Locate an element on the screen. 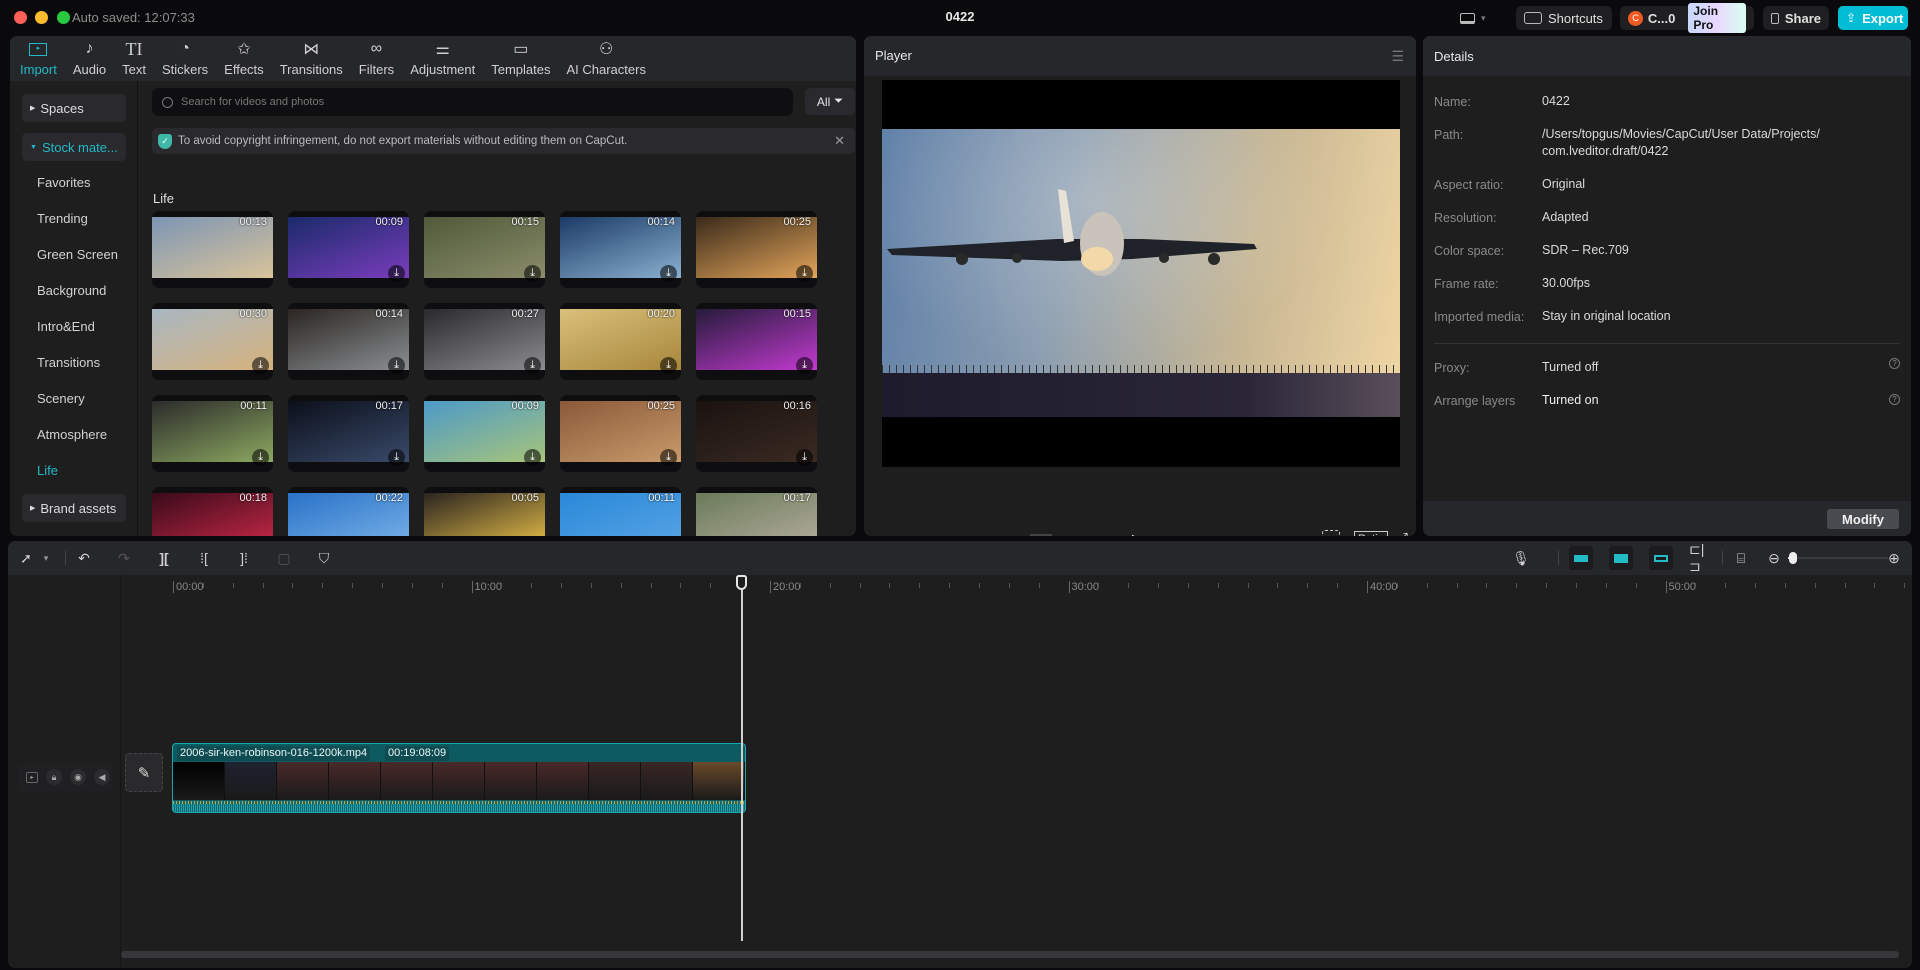  split-icon: ][ is located at coordinates (164, 558).